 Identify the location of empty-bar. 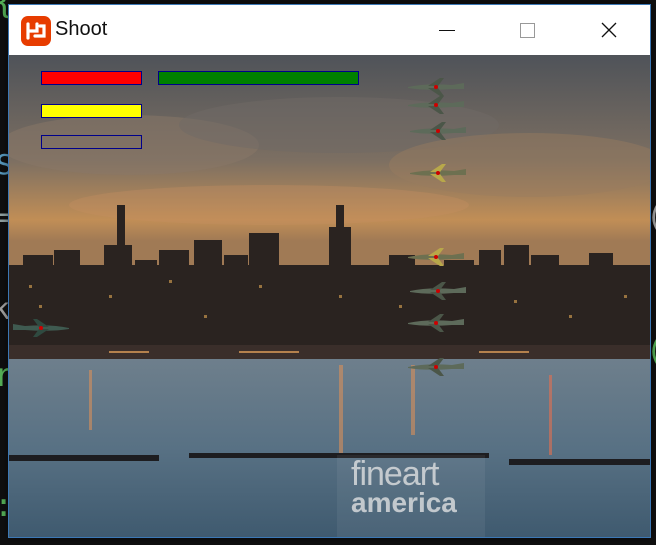
(91, 142).